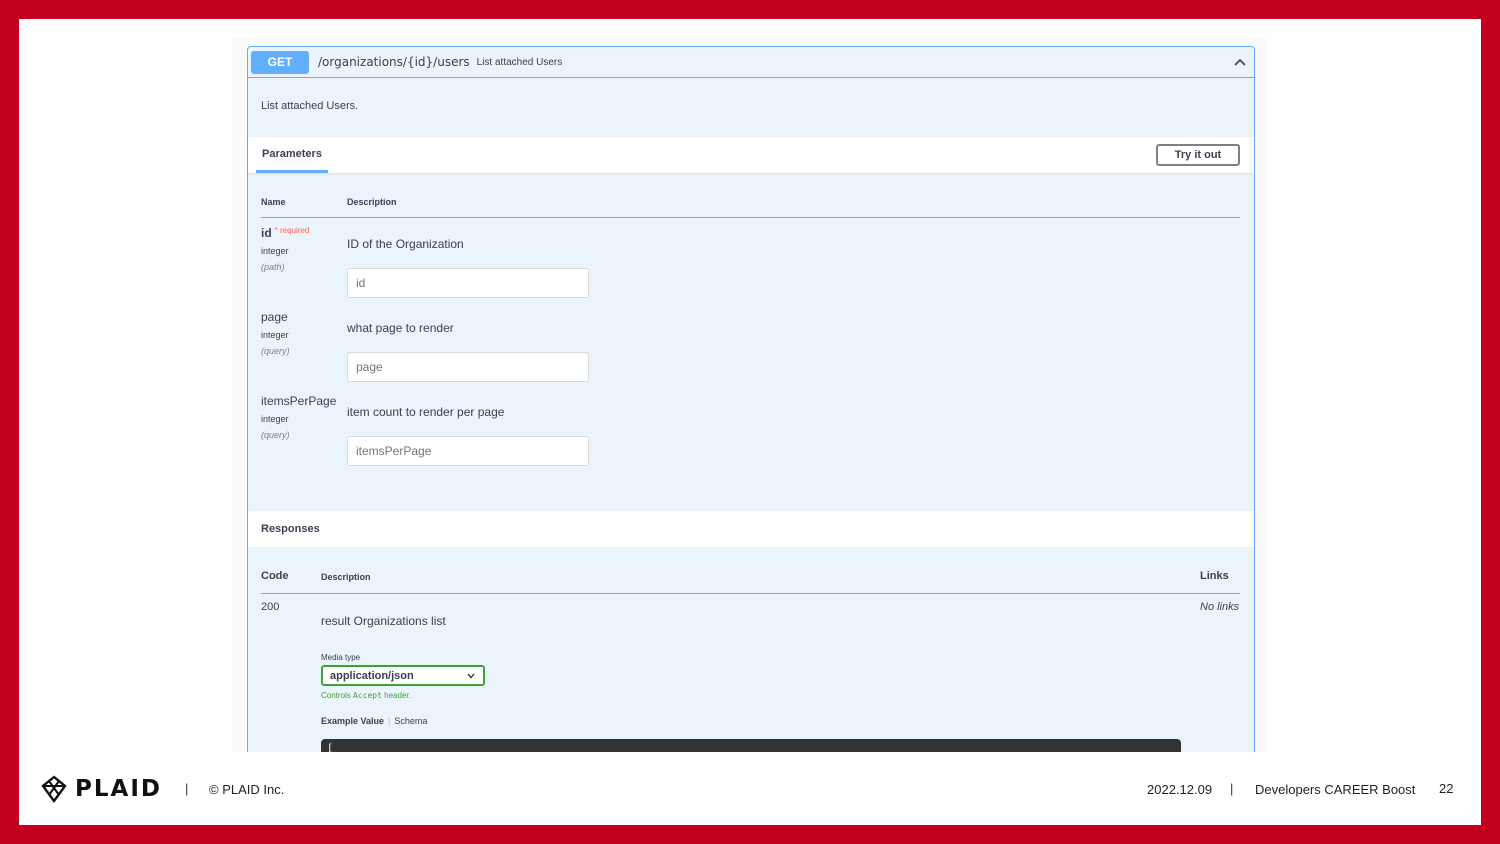 Image resolution: width=1500 pixels, height=844 pixels. I want to click on column-header-name: Name, so click(273, 202).